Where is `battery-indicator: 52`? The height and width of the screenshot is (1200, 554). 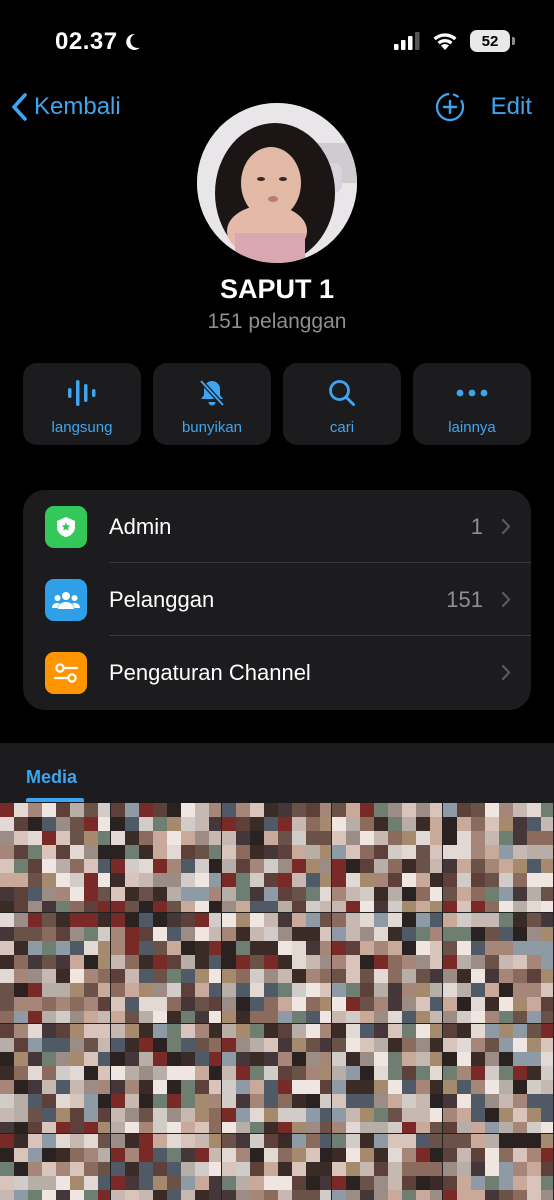 battery-indicator: 52 is located at coordinates (492, 41).